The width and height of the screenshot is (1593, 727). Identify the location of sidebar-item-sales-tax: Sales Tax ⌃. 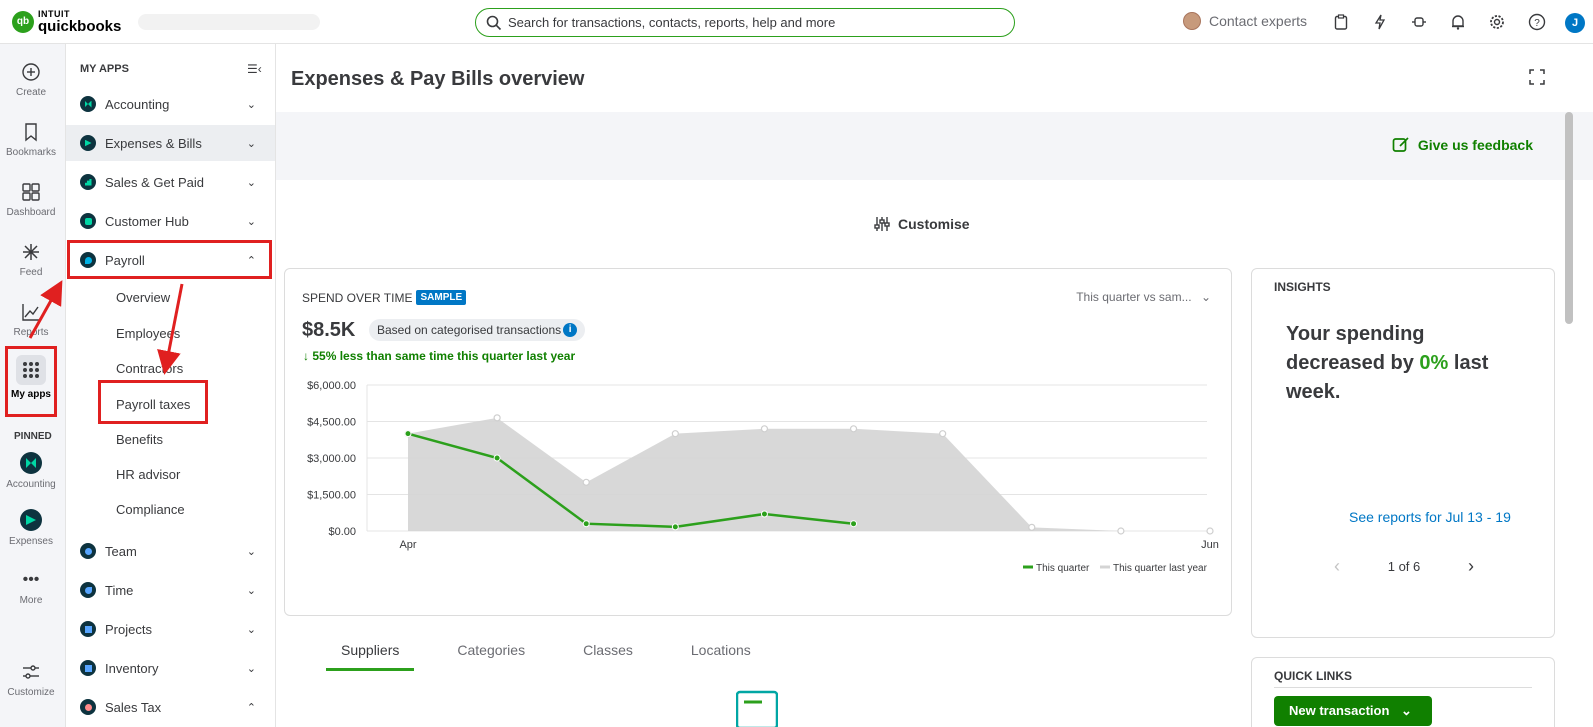
(170, 707).